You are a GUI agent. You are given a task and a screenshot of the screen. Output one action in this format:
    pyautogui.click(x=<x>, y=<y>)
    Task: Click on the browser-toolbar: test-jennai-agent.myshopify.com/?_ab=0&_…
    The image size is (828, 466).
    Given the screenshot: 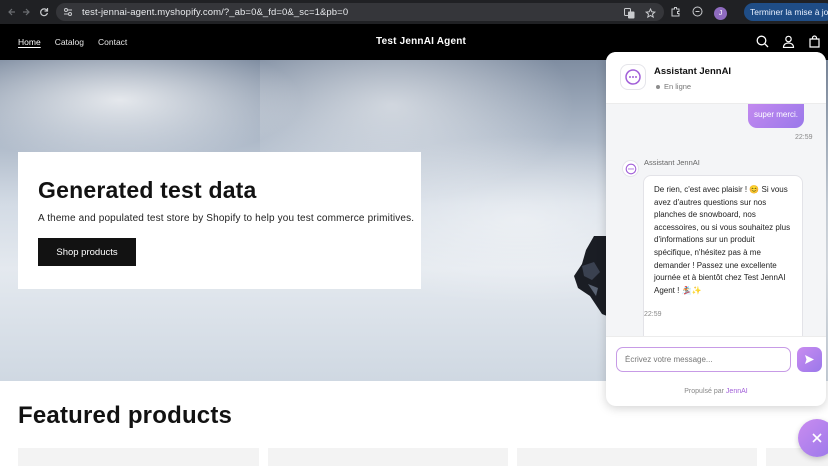 What is the action you would take?
    pyautogui.click(x=414, y=12)
    